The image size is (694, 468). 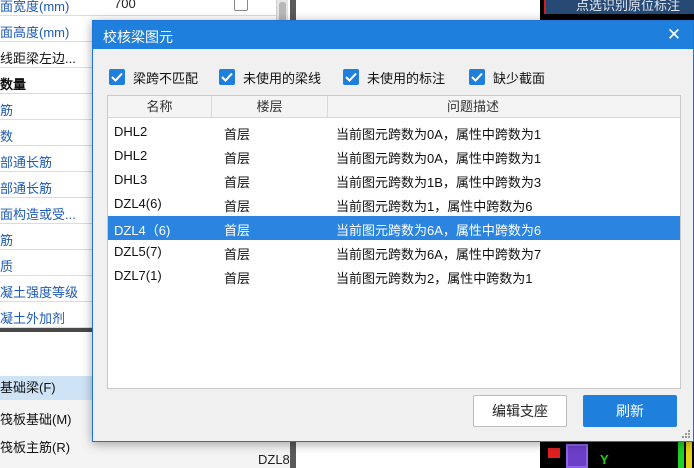 What do you see at coordinates (604, 459) in the screenshot?
I see `y-axis-label: Y` at bounding box center [604, 459].